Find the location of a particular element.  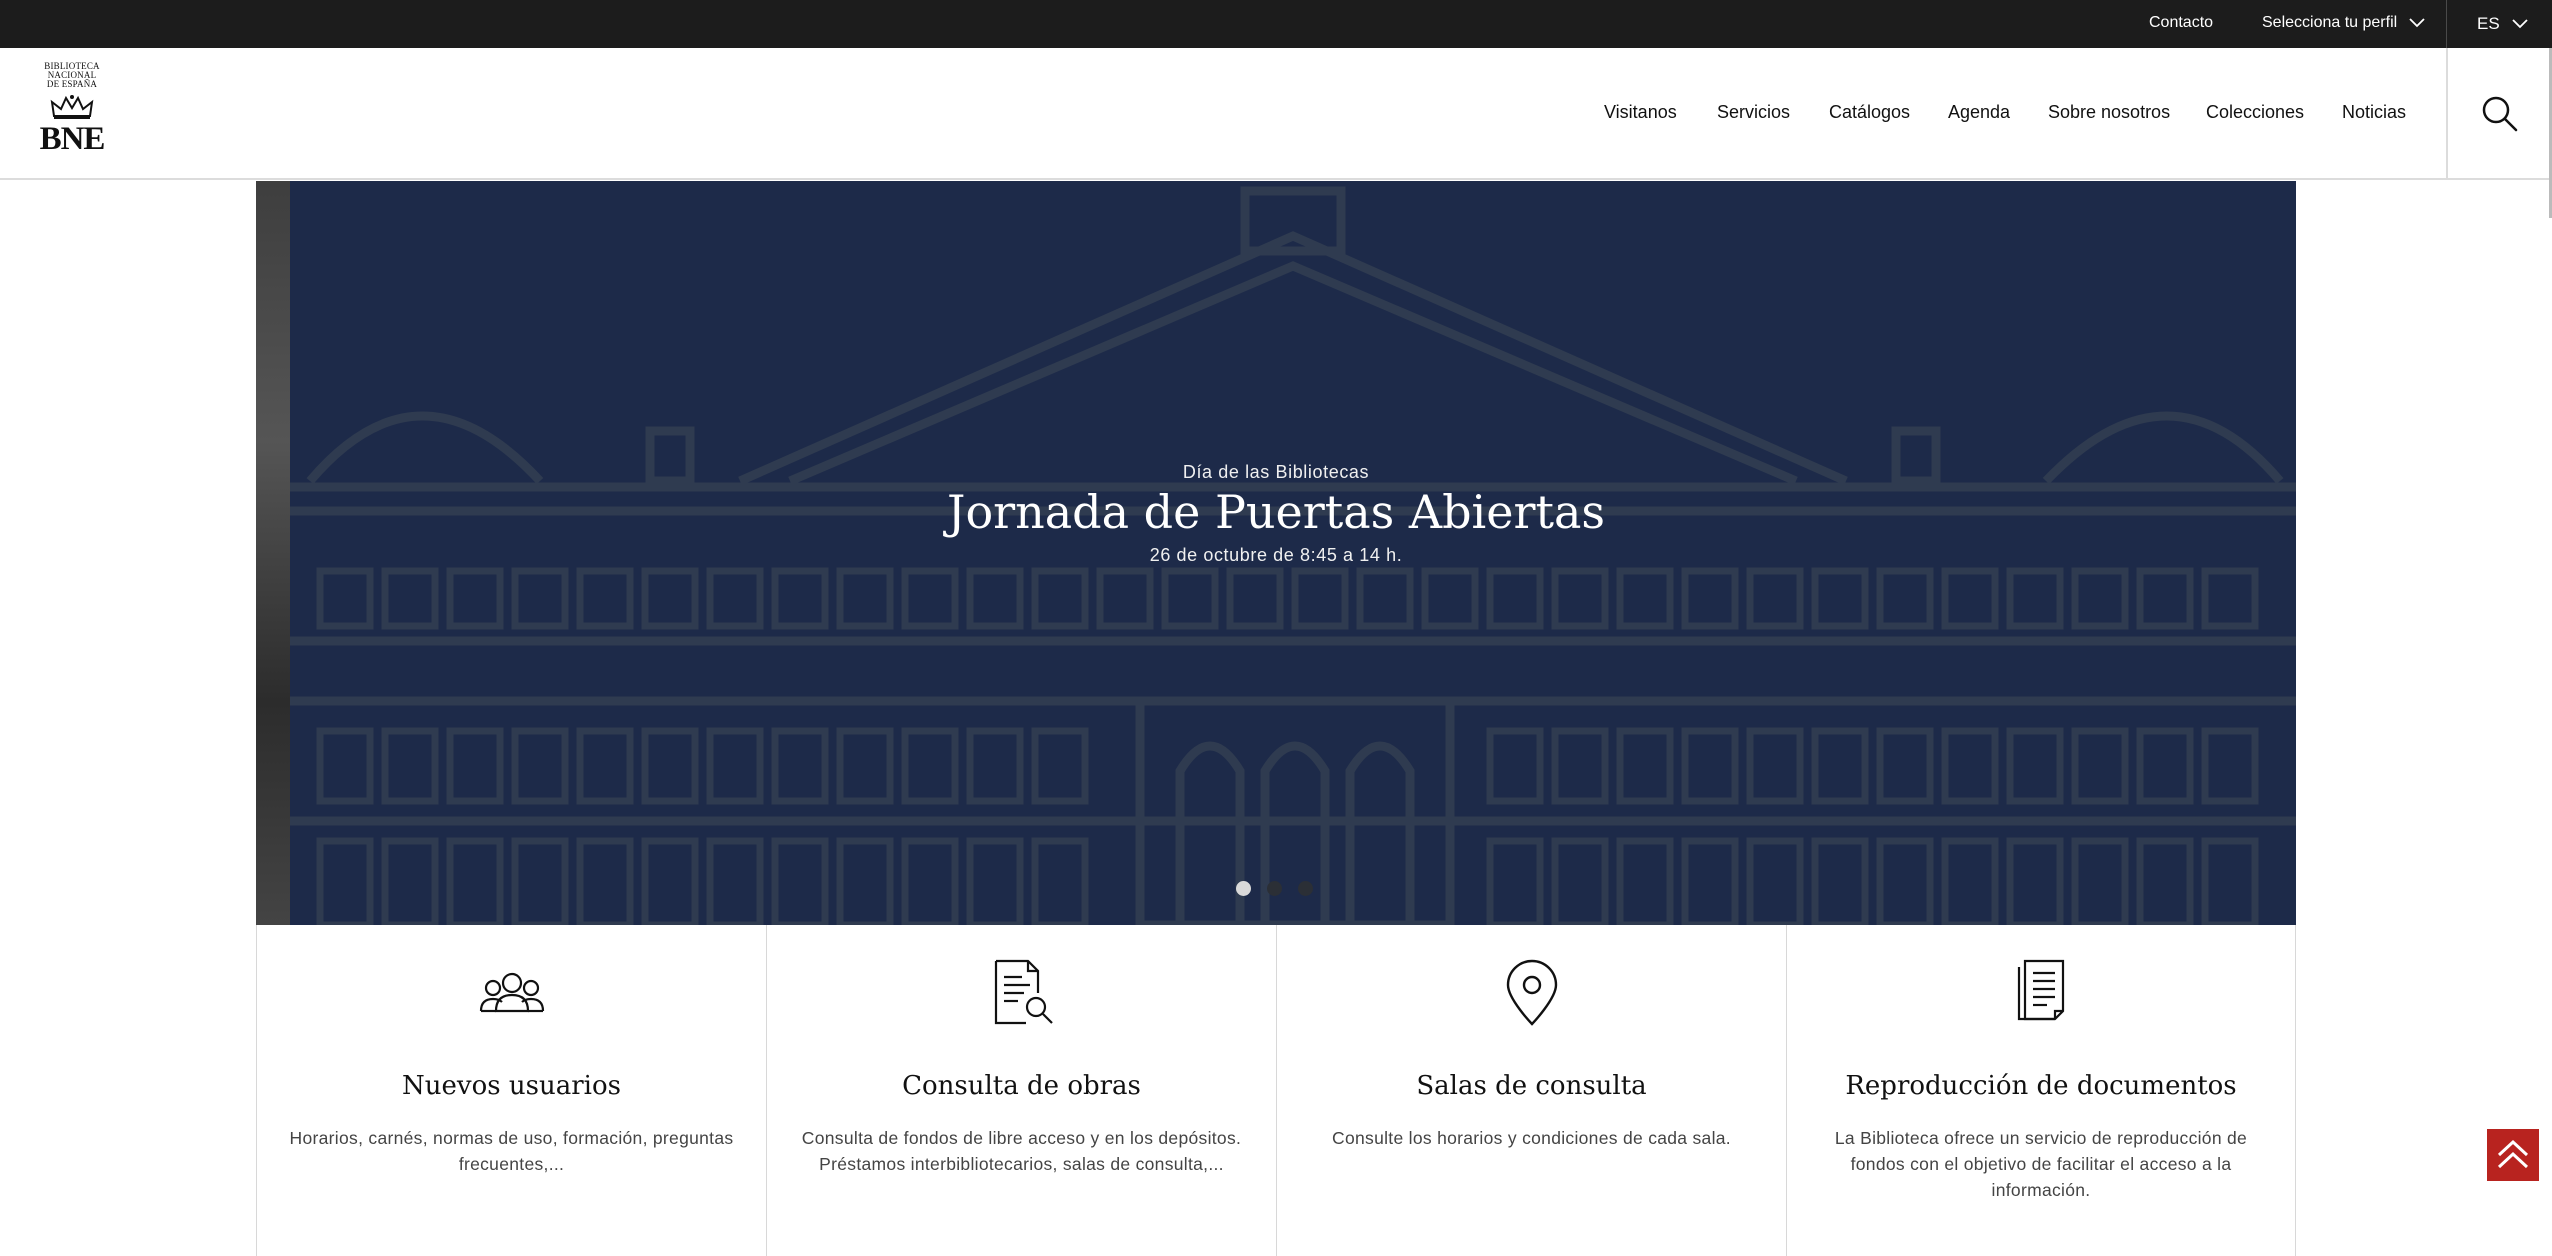

carousel-indicators is located at coordinates (1276, 889).